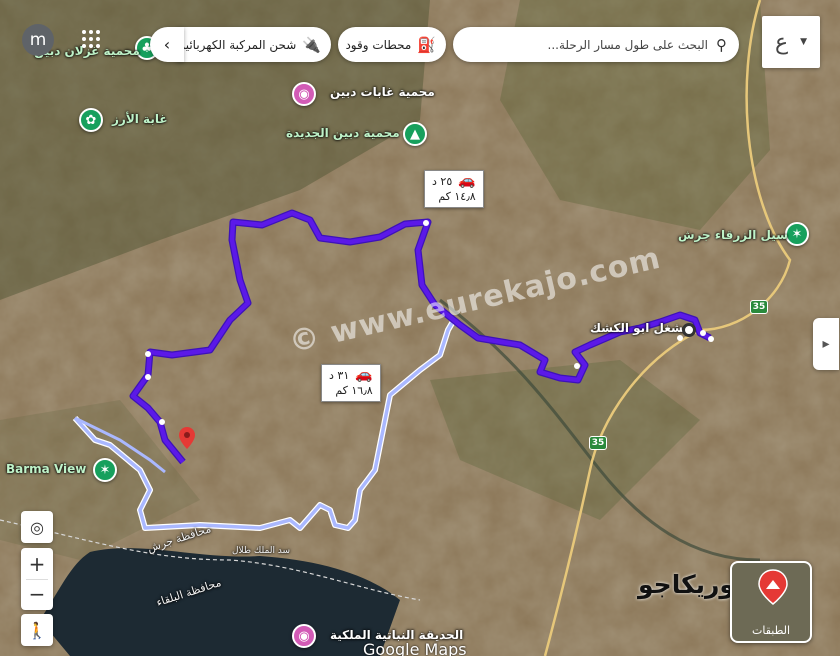 This screenshot has height=656, width=840. What do you see at coordinates (454, 189) in the screenshot?
I see `route-info-primary: ٢٥ د 🚗 ١٤٫٨ كم` at bounding box center [454, 189].